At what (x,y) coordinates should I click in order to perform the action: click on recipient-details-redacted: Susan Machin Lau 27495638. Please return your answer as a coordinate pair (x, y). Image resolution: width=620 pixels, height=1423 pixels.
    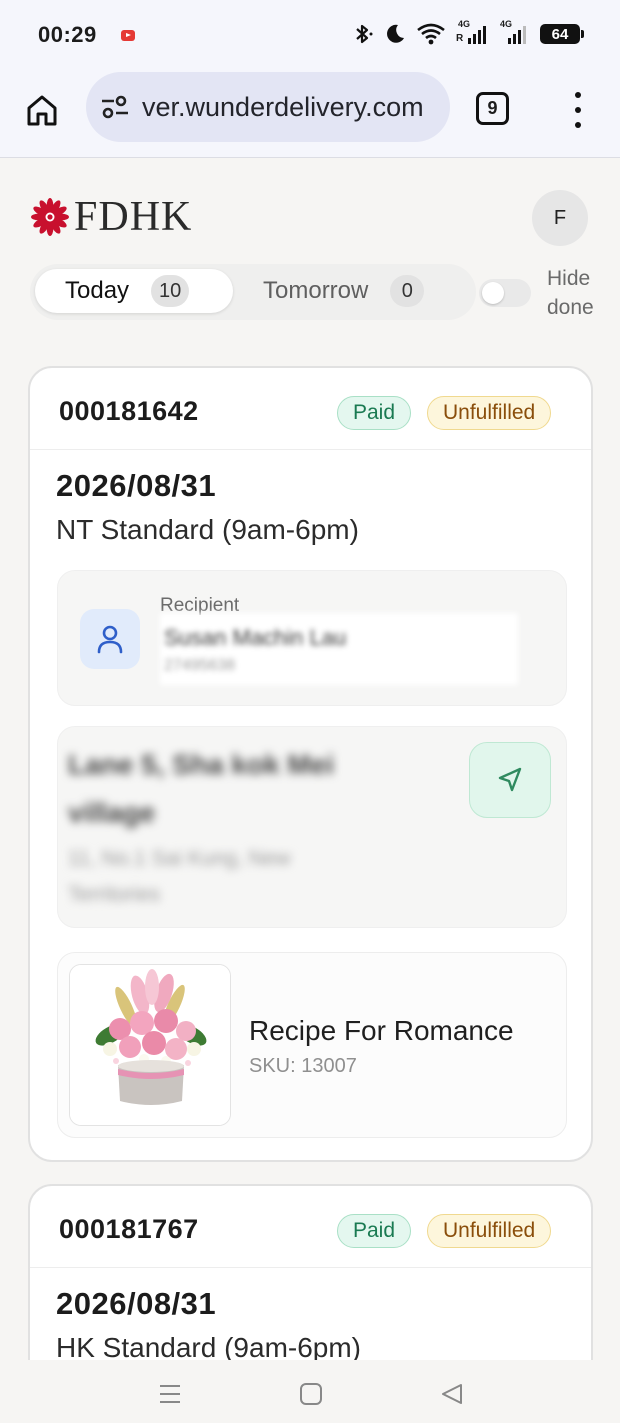
    Looking at the image, I should click on (339, 649).